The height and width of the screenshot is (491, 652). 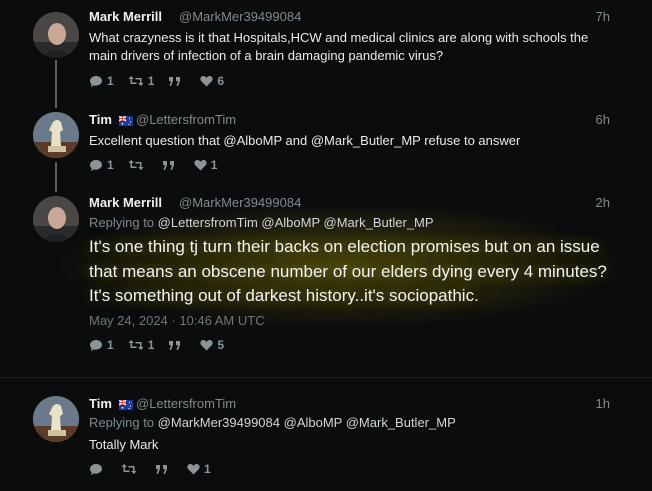 I want to click on post-time: 6h, so click(x=603, y=119).